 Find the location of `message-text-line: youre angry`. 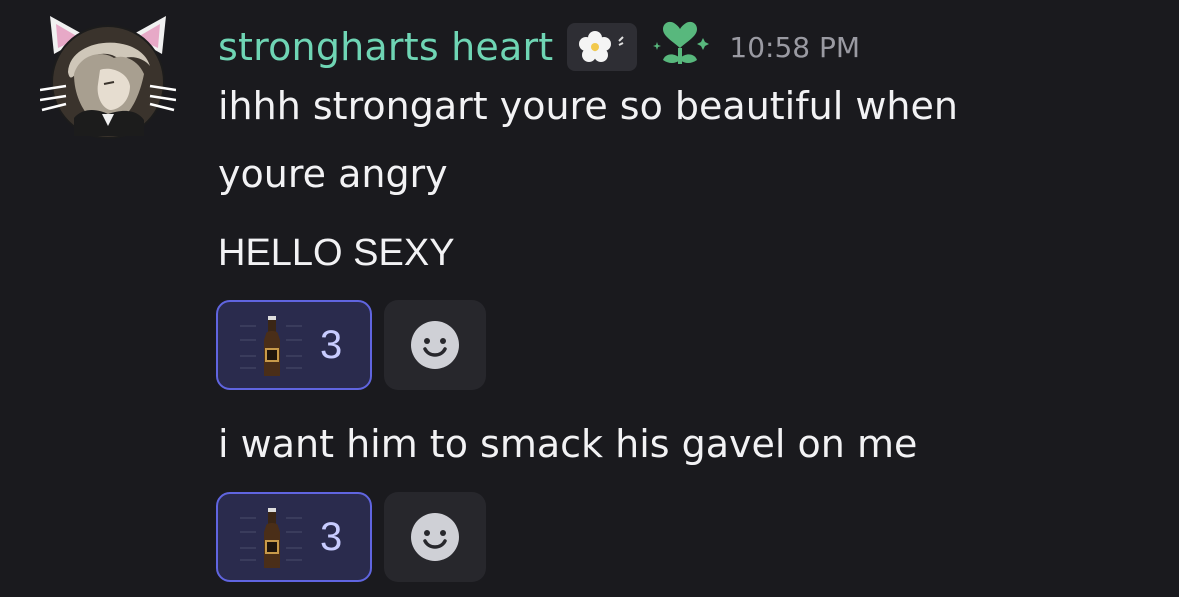

message-text-line: youre angry is located at coordinates (333, 174).